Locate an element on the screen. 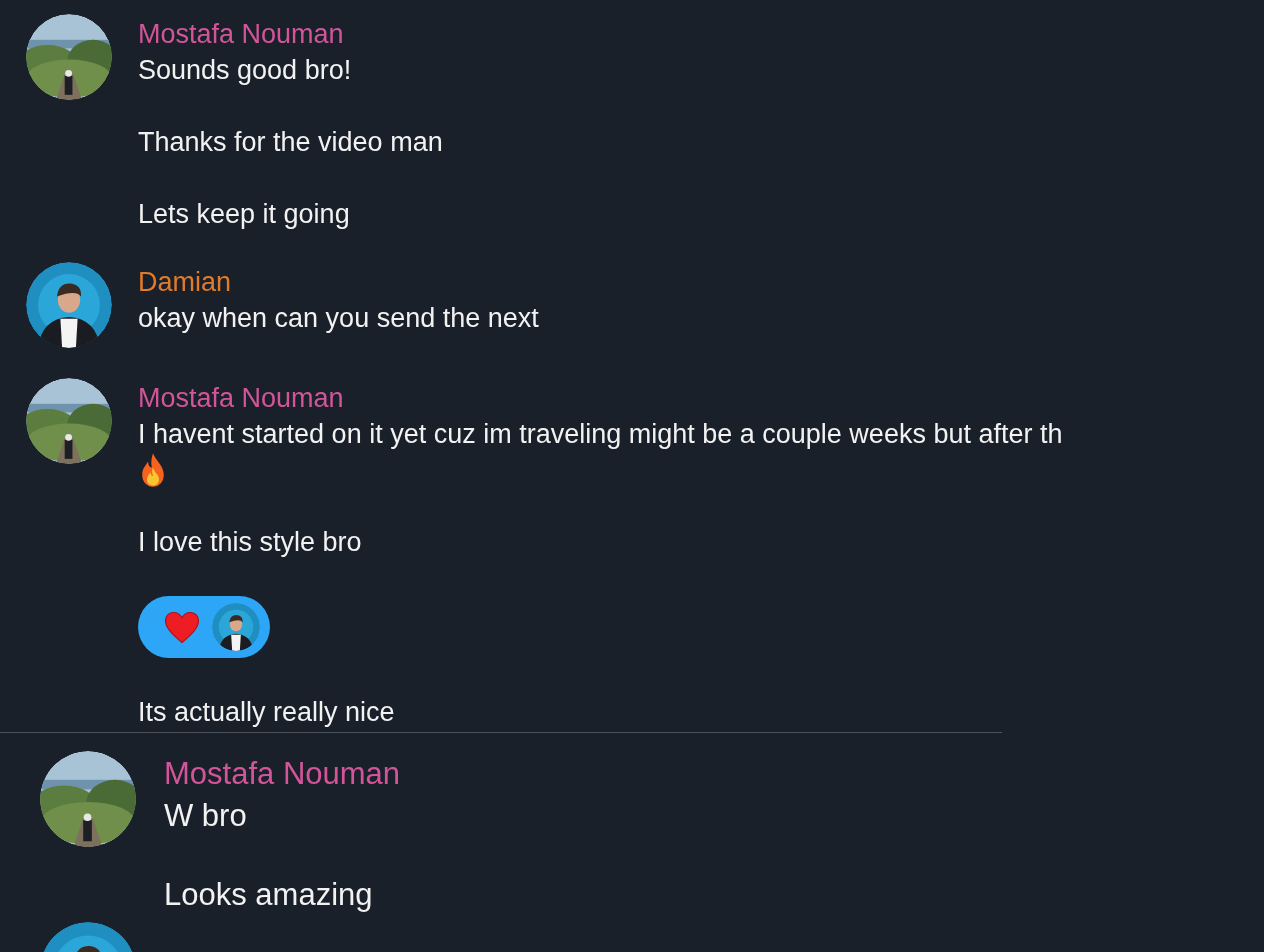 The height and width of the screenshot is (952, 1264). message-text: I love this style bro is located at coordinates (250, 542).